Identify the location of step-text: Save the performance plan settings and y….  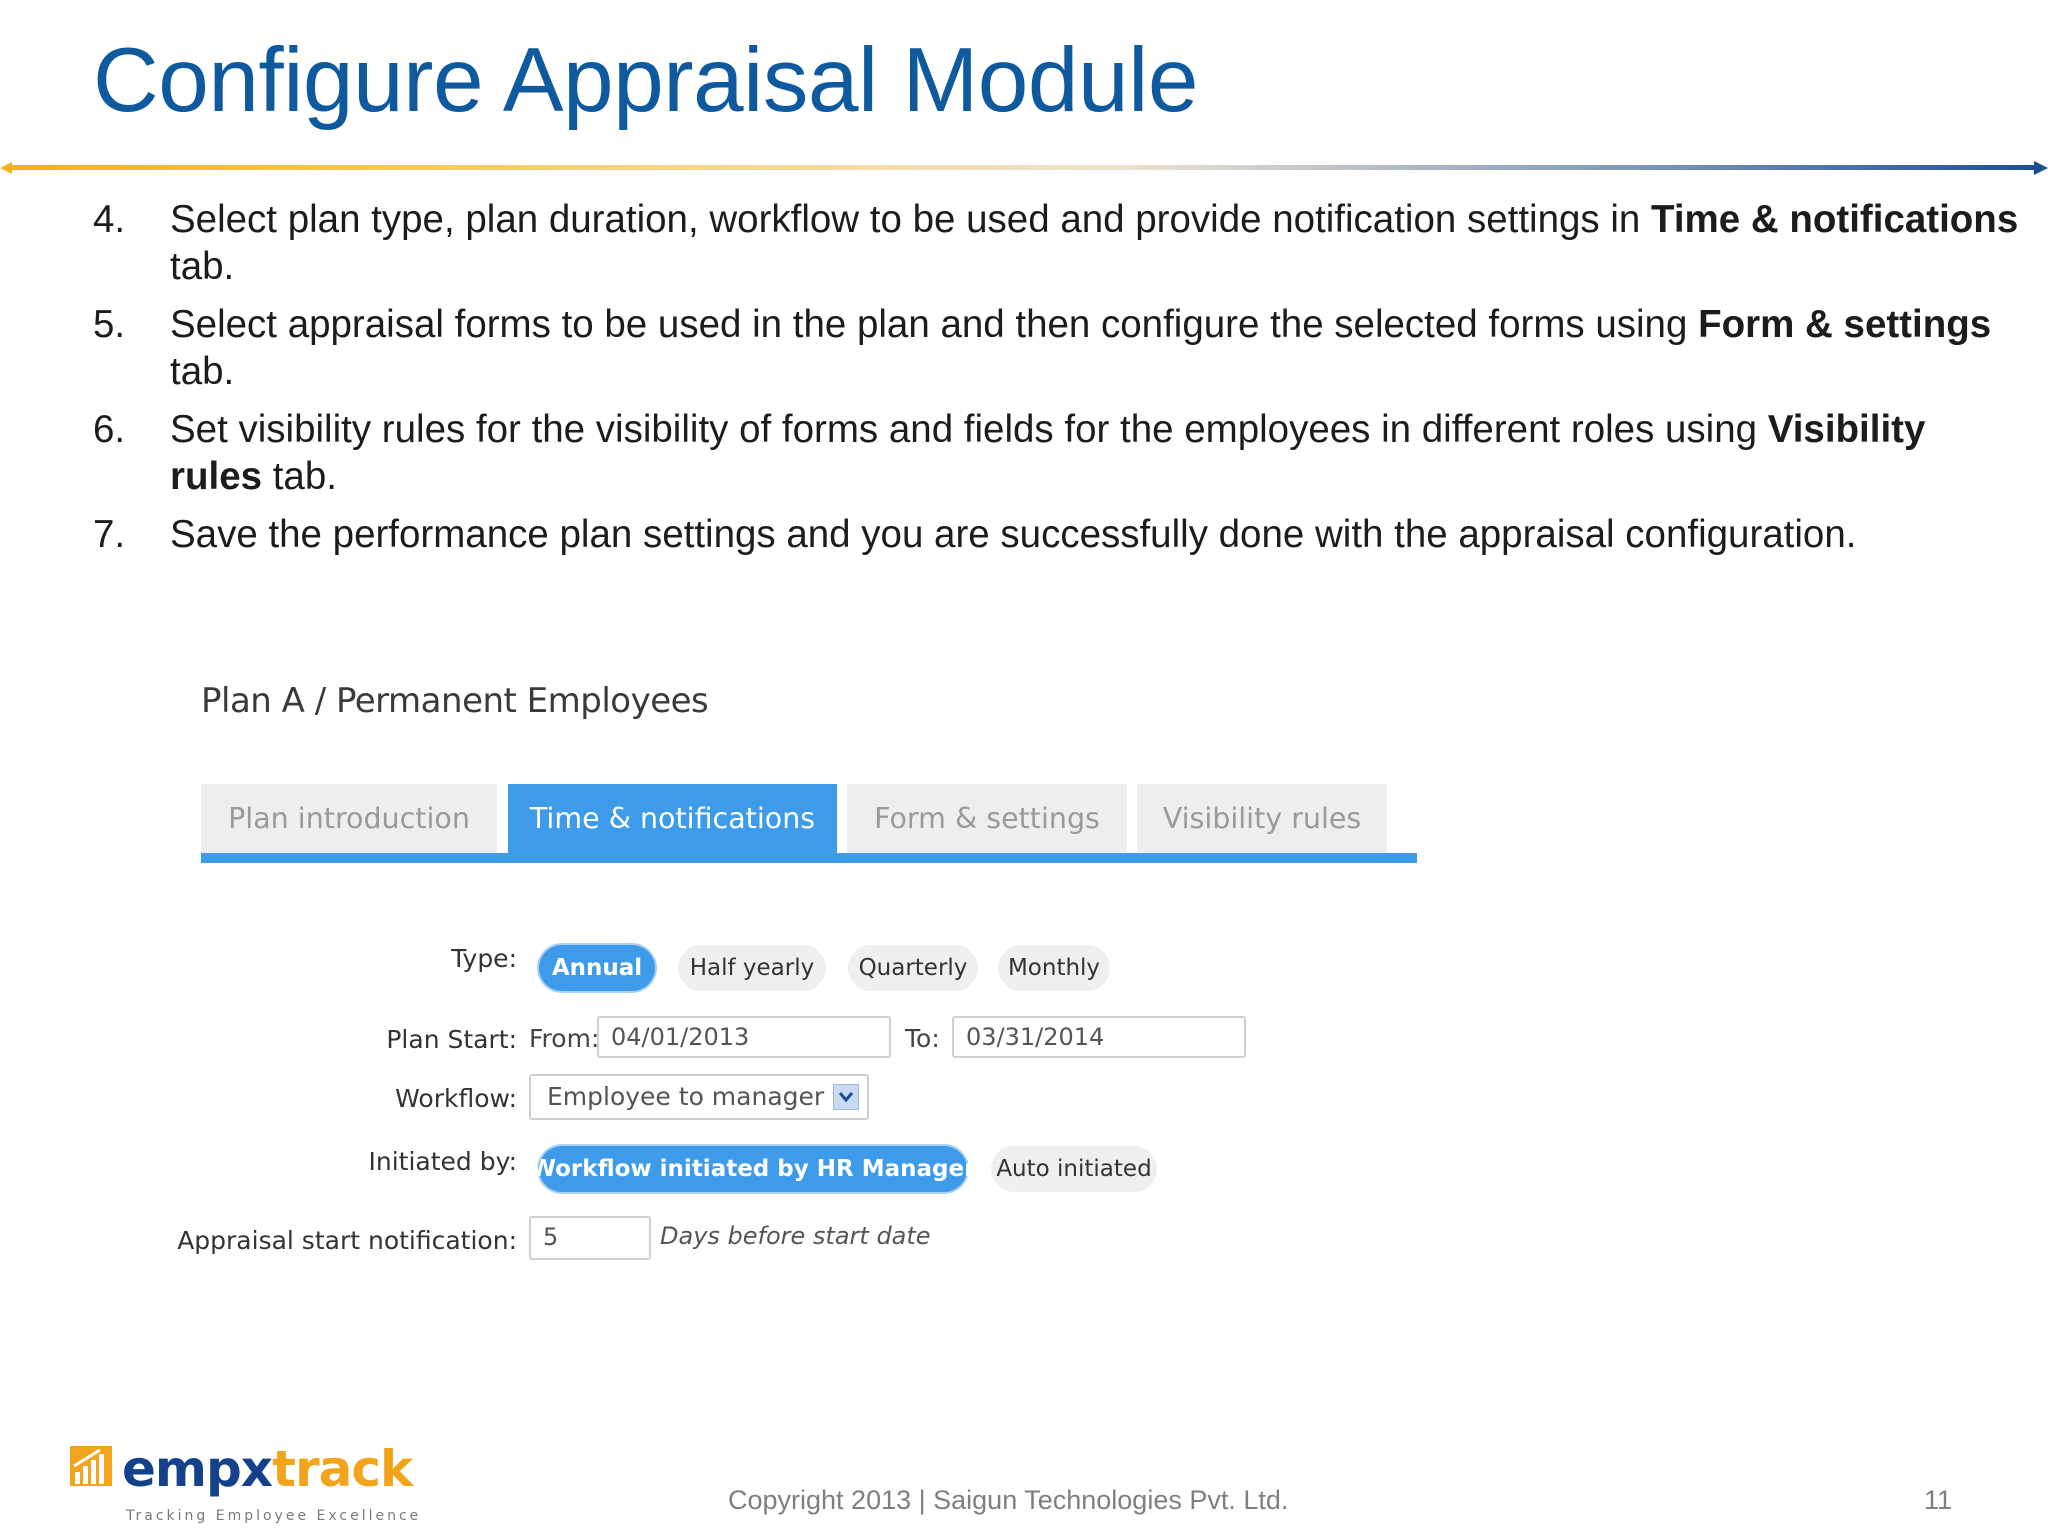
(1013, 534).